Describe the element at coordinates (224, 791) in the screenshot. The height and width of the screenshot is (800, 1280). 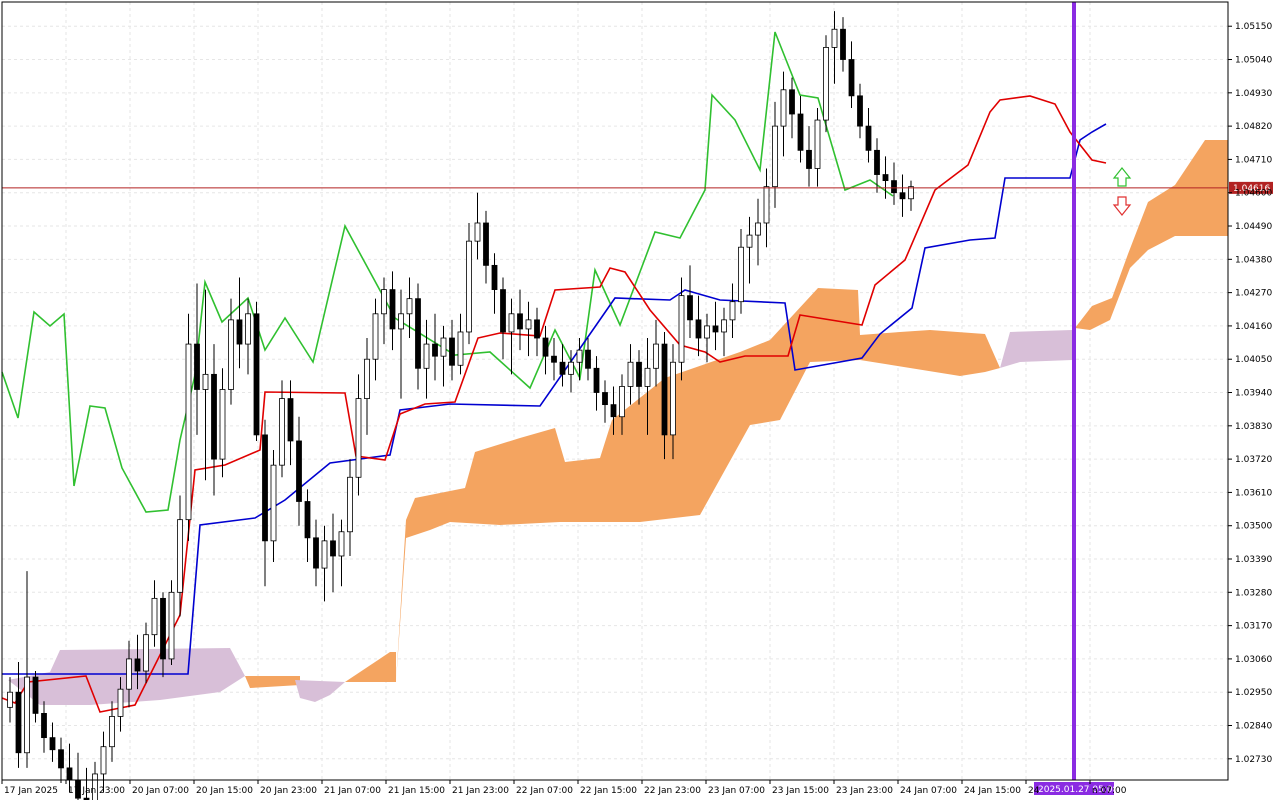
I see `x-tick-label: 20 Jan 15:00` at that location.